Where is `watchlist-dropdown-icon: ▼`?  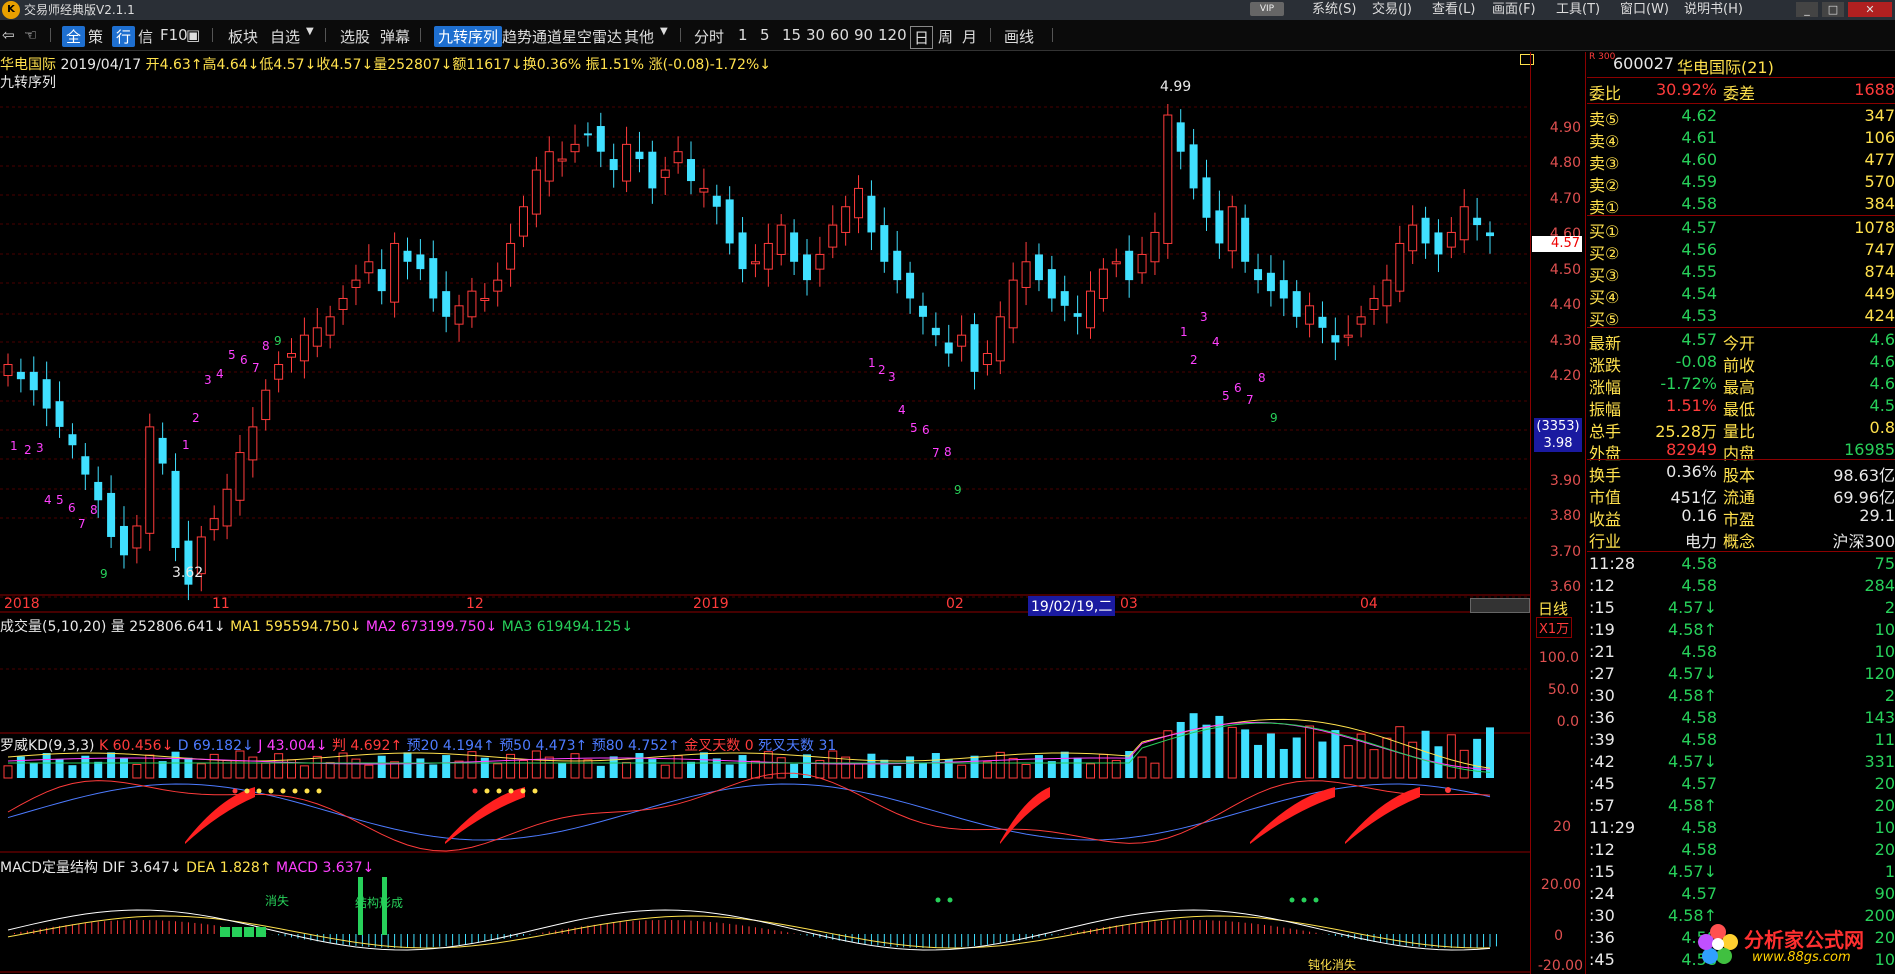
watchlist-dropdown-icon: ▼ is located at coordinates (310, 31).